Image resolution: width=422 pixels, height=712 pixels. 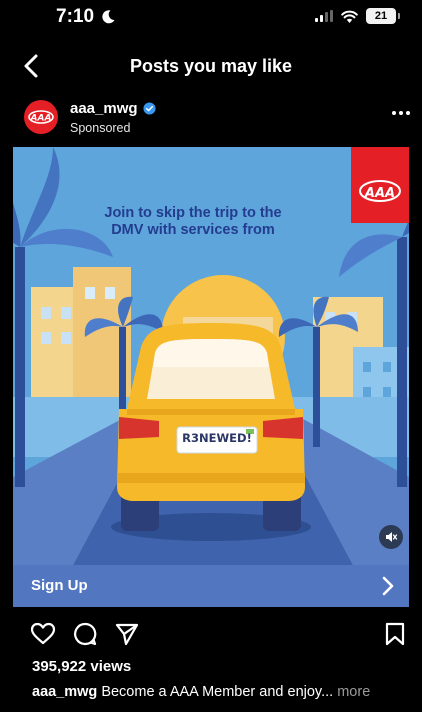 I want to click on avatar: AAA, so click(x=41, y=117).